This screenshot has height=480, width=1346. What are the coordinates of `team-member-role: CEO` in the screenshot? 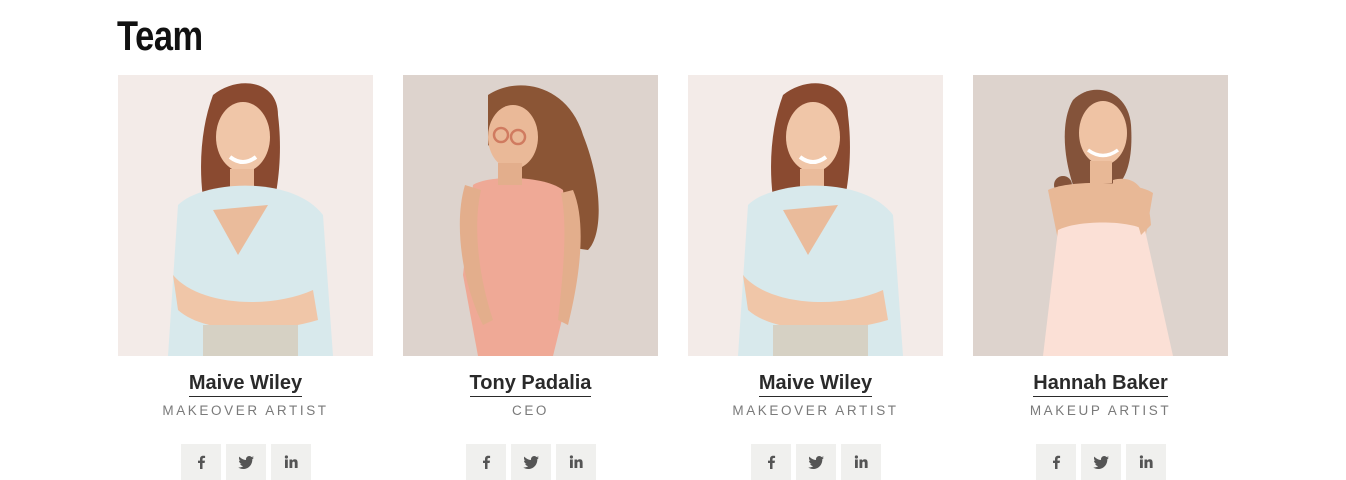 It's located at (530, 410).